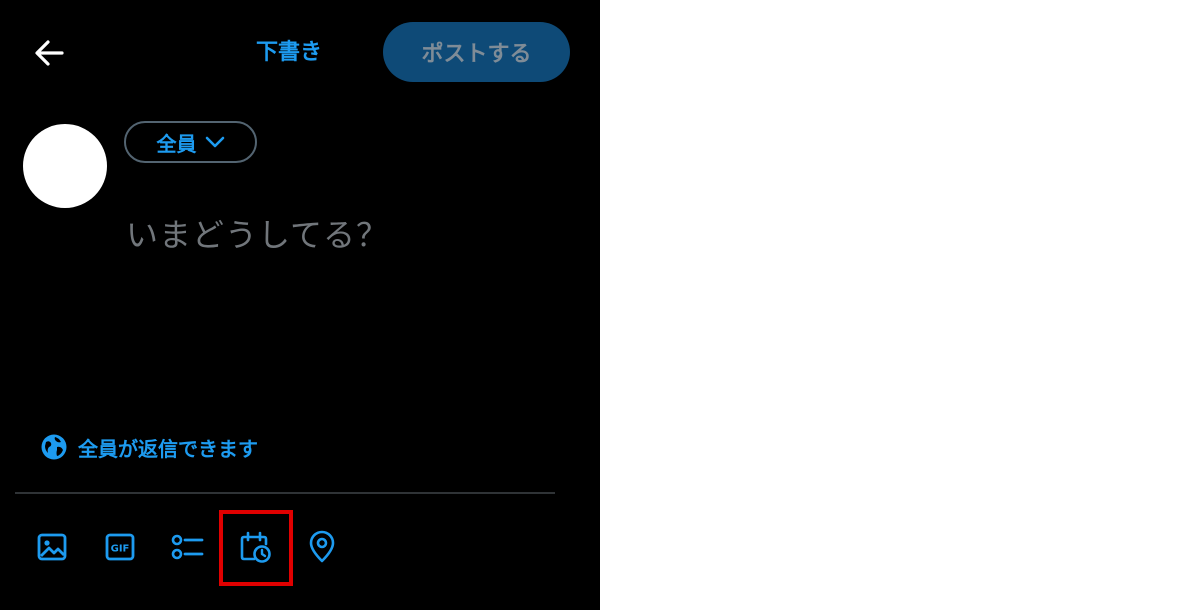  What do you see at coordinates (256, 548) in the screenshot?
I see `highlight-box` at bounding box center [256, 548].